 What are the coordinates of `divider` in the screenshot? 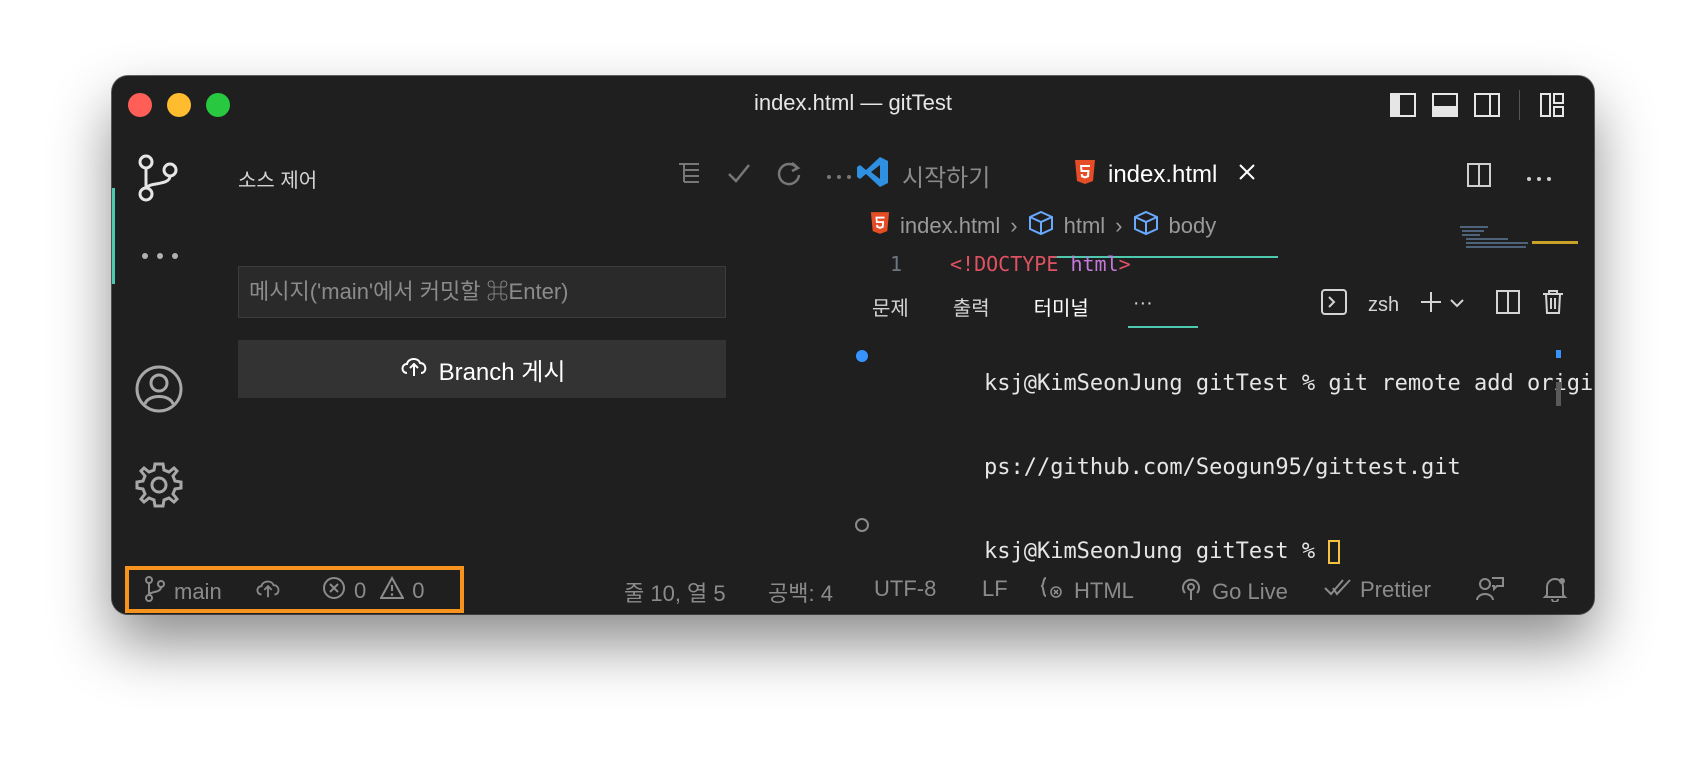 It's located at (1519, 105).